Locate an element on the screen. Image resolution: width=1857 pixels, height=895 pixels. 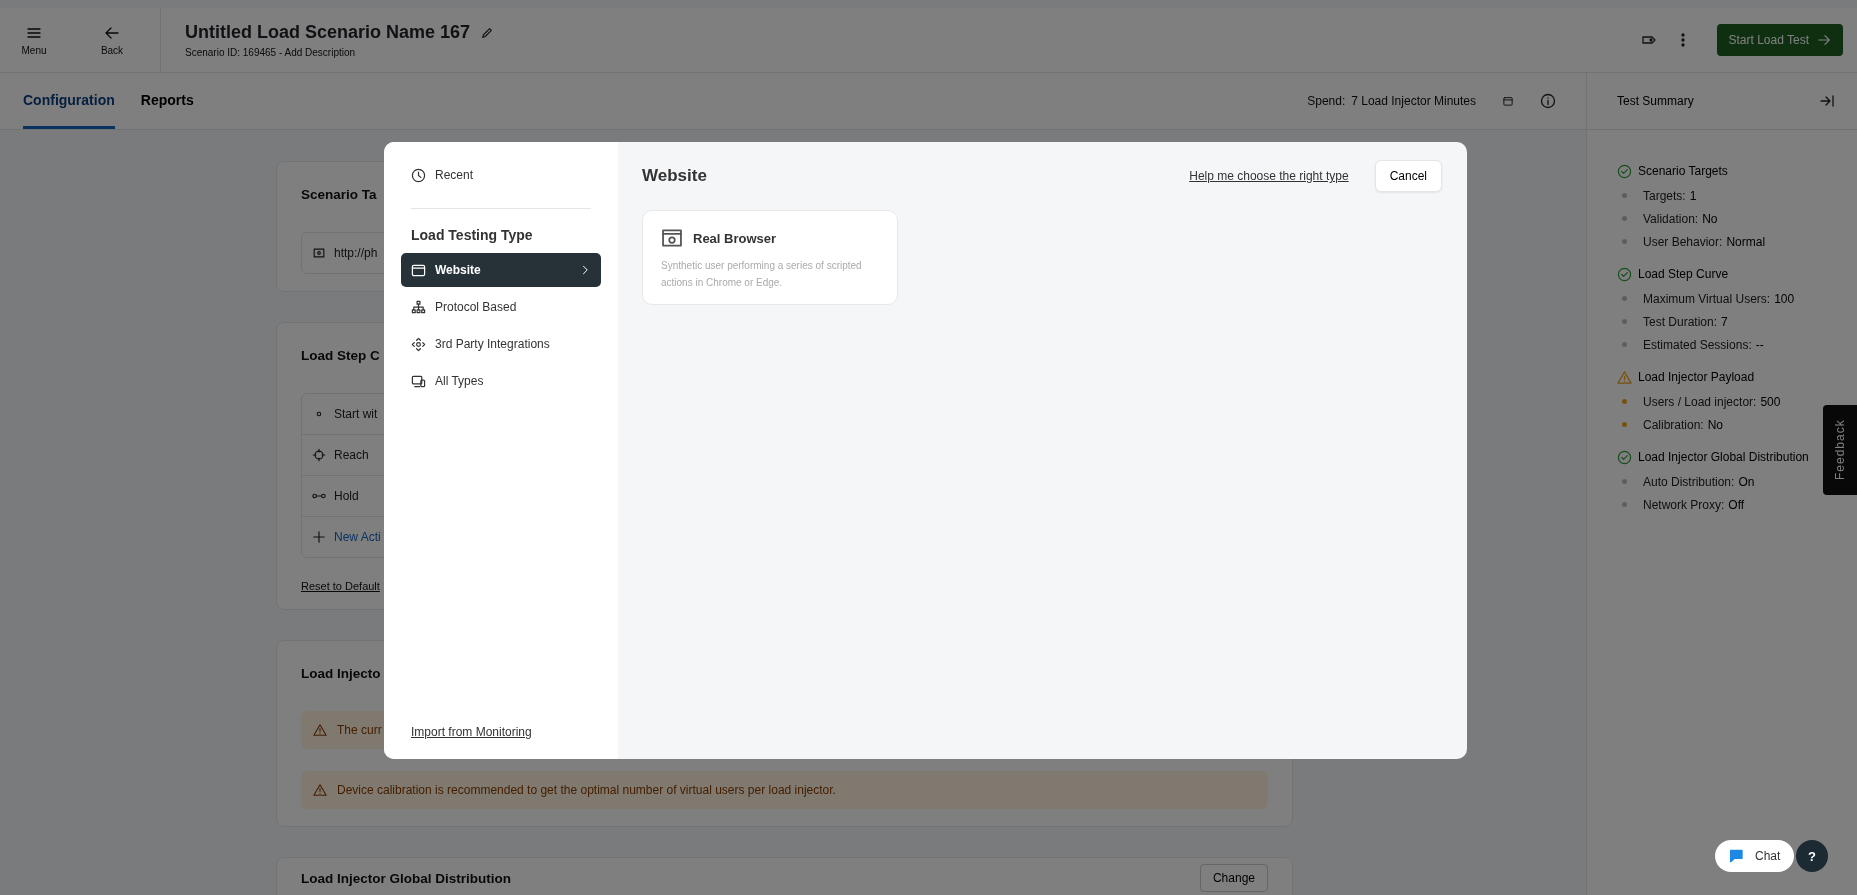
tab: Configuration is located at coordinates (69, 101).